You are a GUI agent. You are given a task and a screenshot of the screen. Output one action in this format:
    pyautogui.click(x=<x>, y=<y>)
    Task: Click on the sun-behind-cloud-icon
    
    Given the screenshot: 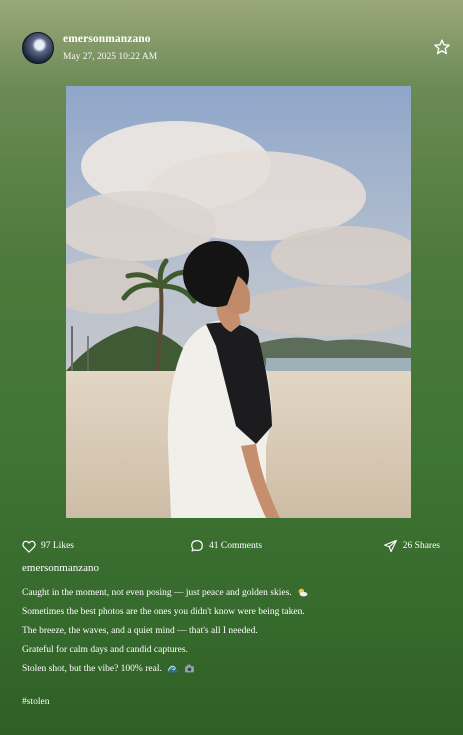 What is the action you would take?
    pyautogui.click(x=303, y=592)
    